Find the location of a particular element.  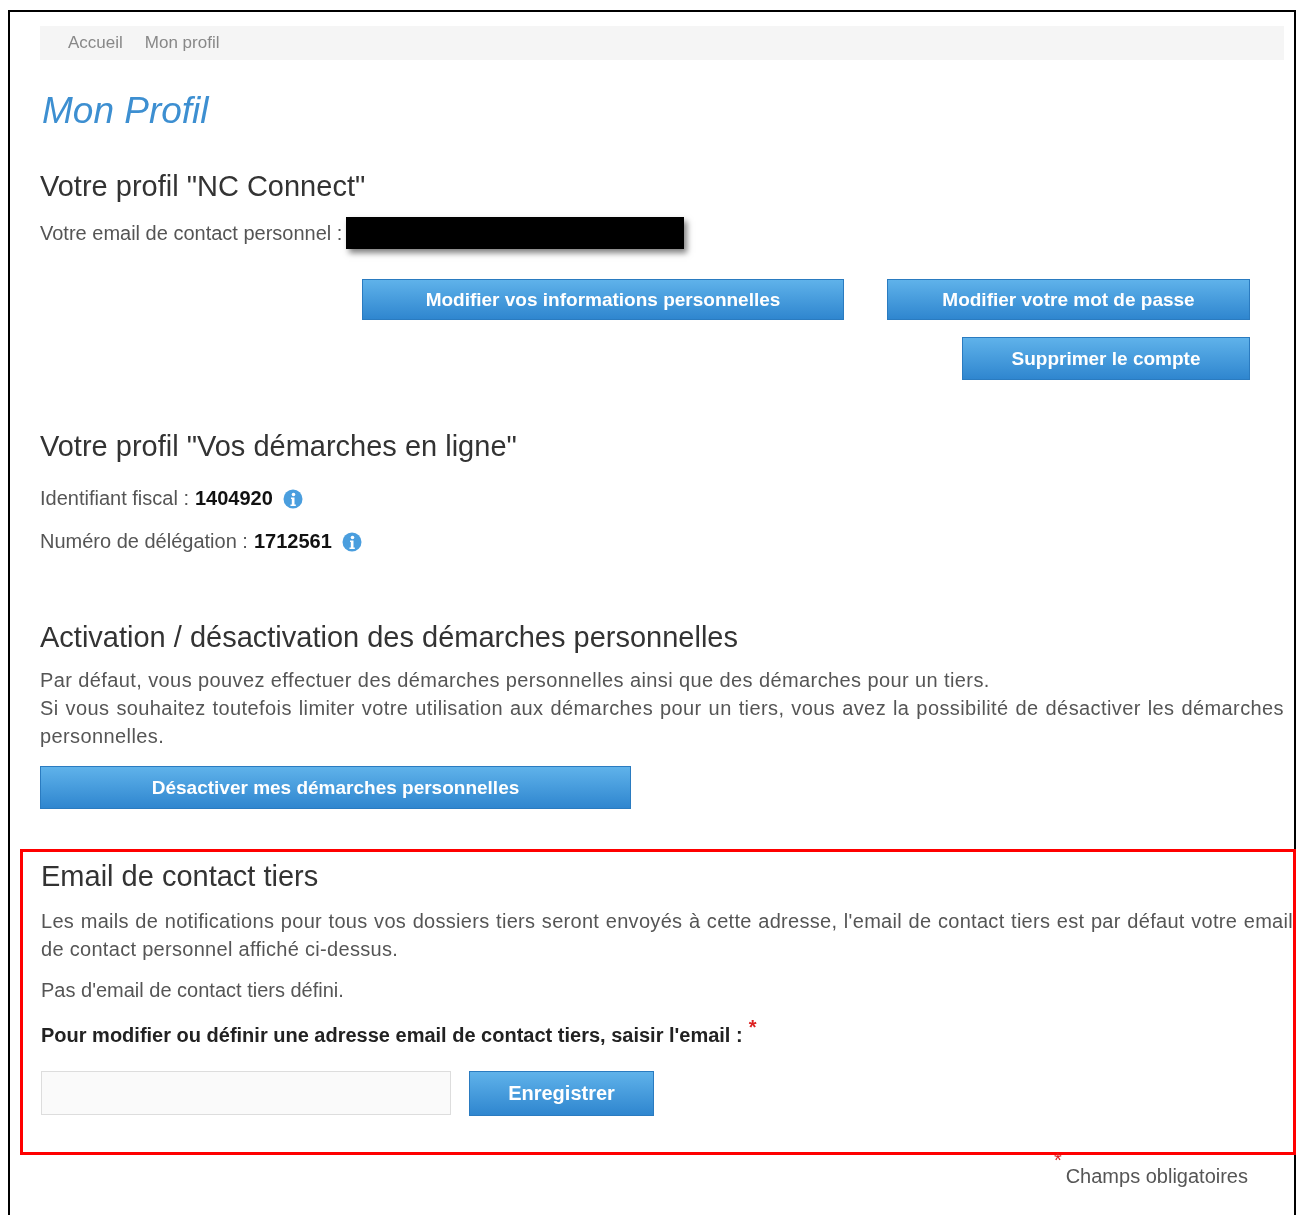

required-note: Champs obligatoires is located at coordinates (1156, 1176).